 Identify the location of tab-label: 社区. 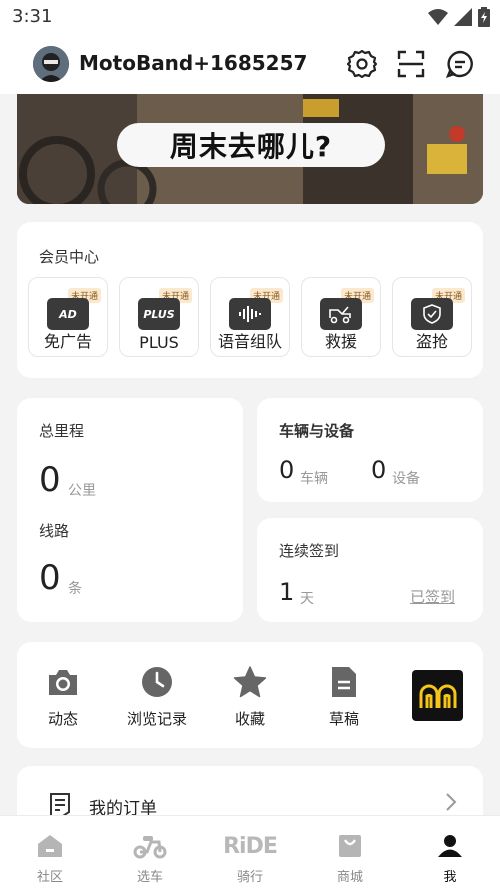
(49, 877).